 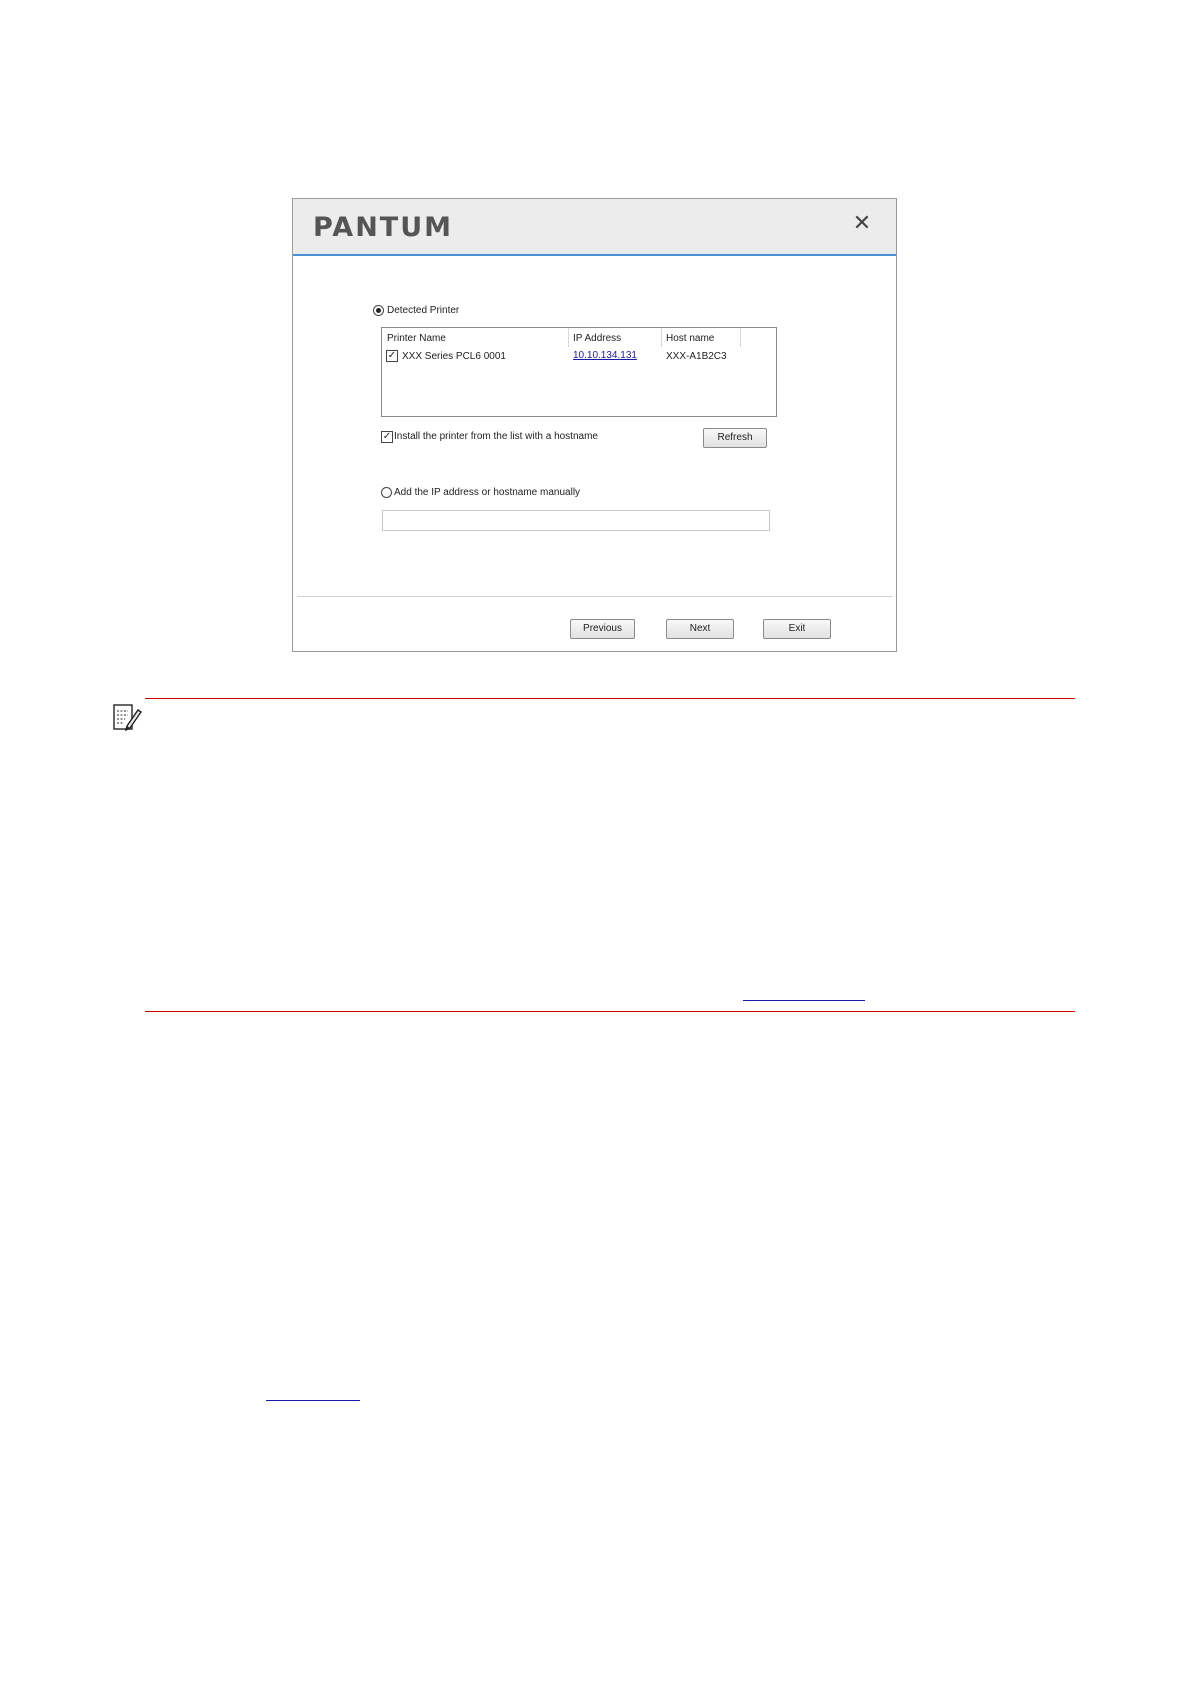 I want to click on footer-divider, so click(x=594, y=596).